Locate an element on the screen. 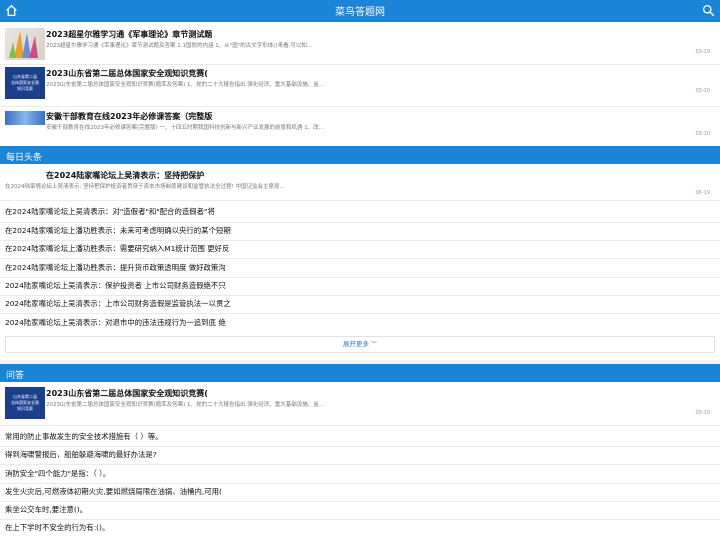 This screenshot has width=720, height=540. question-link: 得到海啸警报后，船舶躲避海啸的最好办法是? is located at coordinates (81, 454).